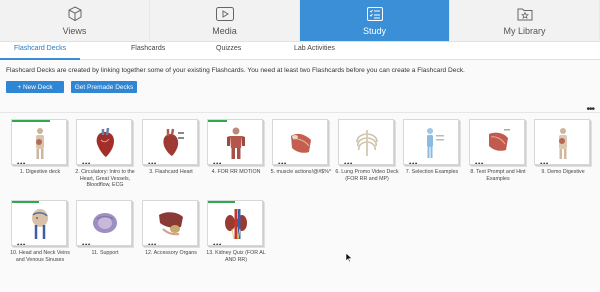 The image size is (600, 292). I want to click on tab-study: Study, so click(375, 20).